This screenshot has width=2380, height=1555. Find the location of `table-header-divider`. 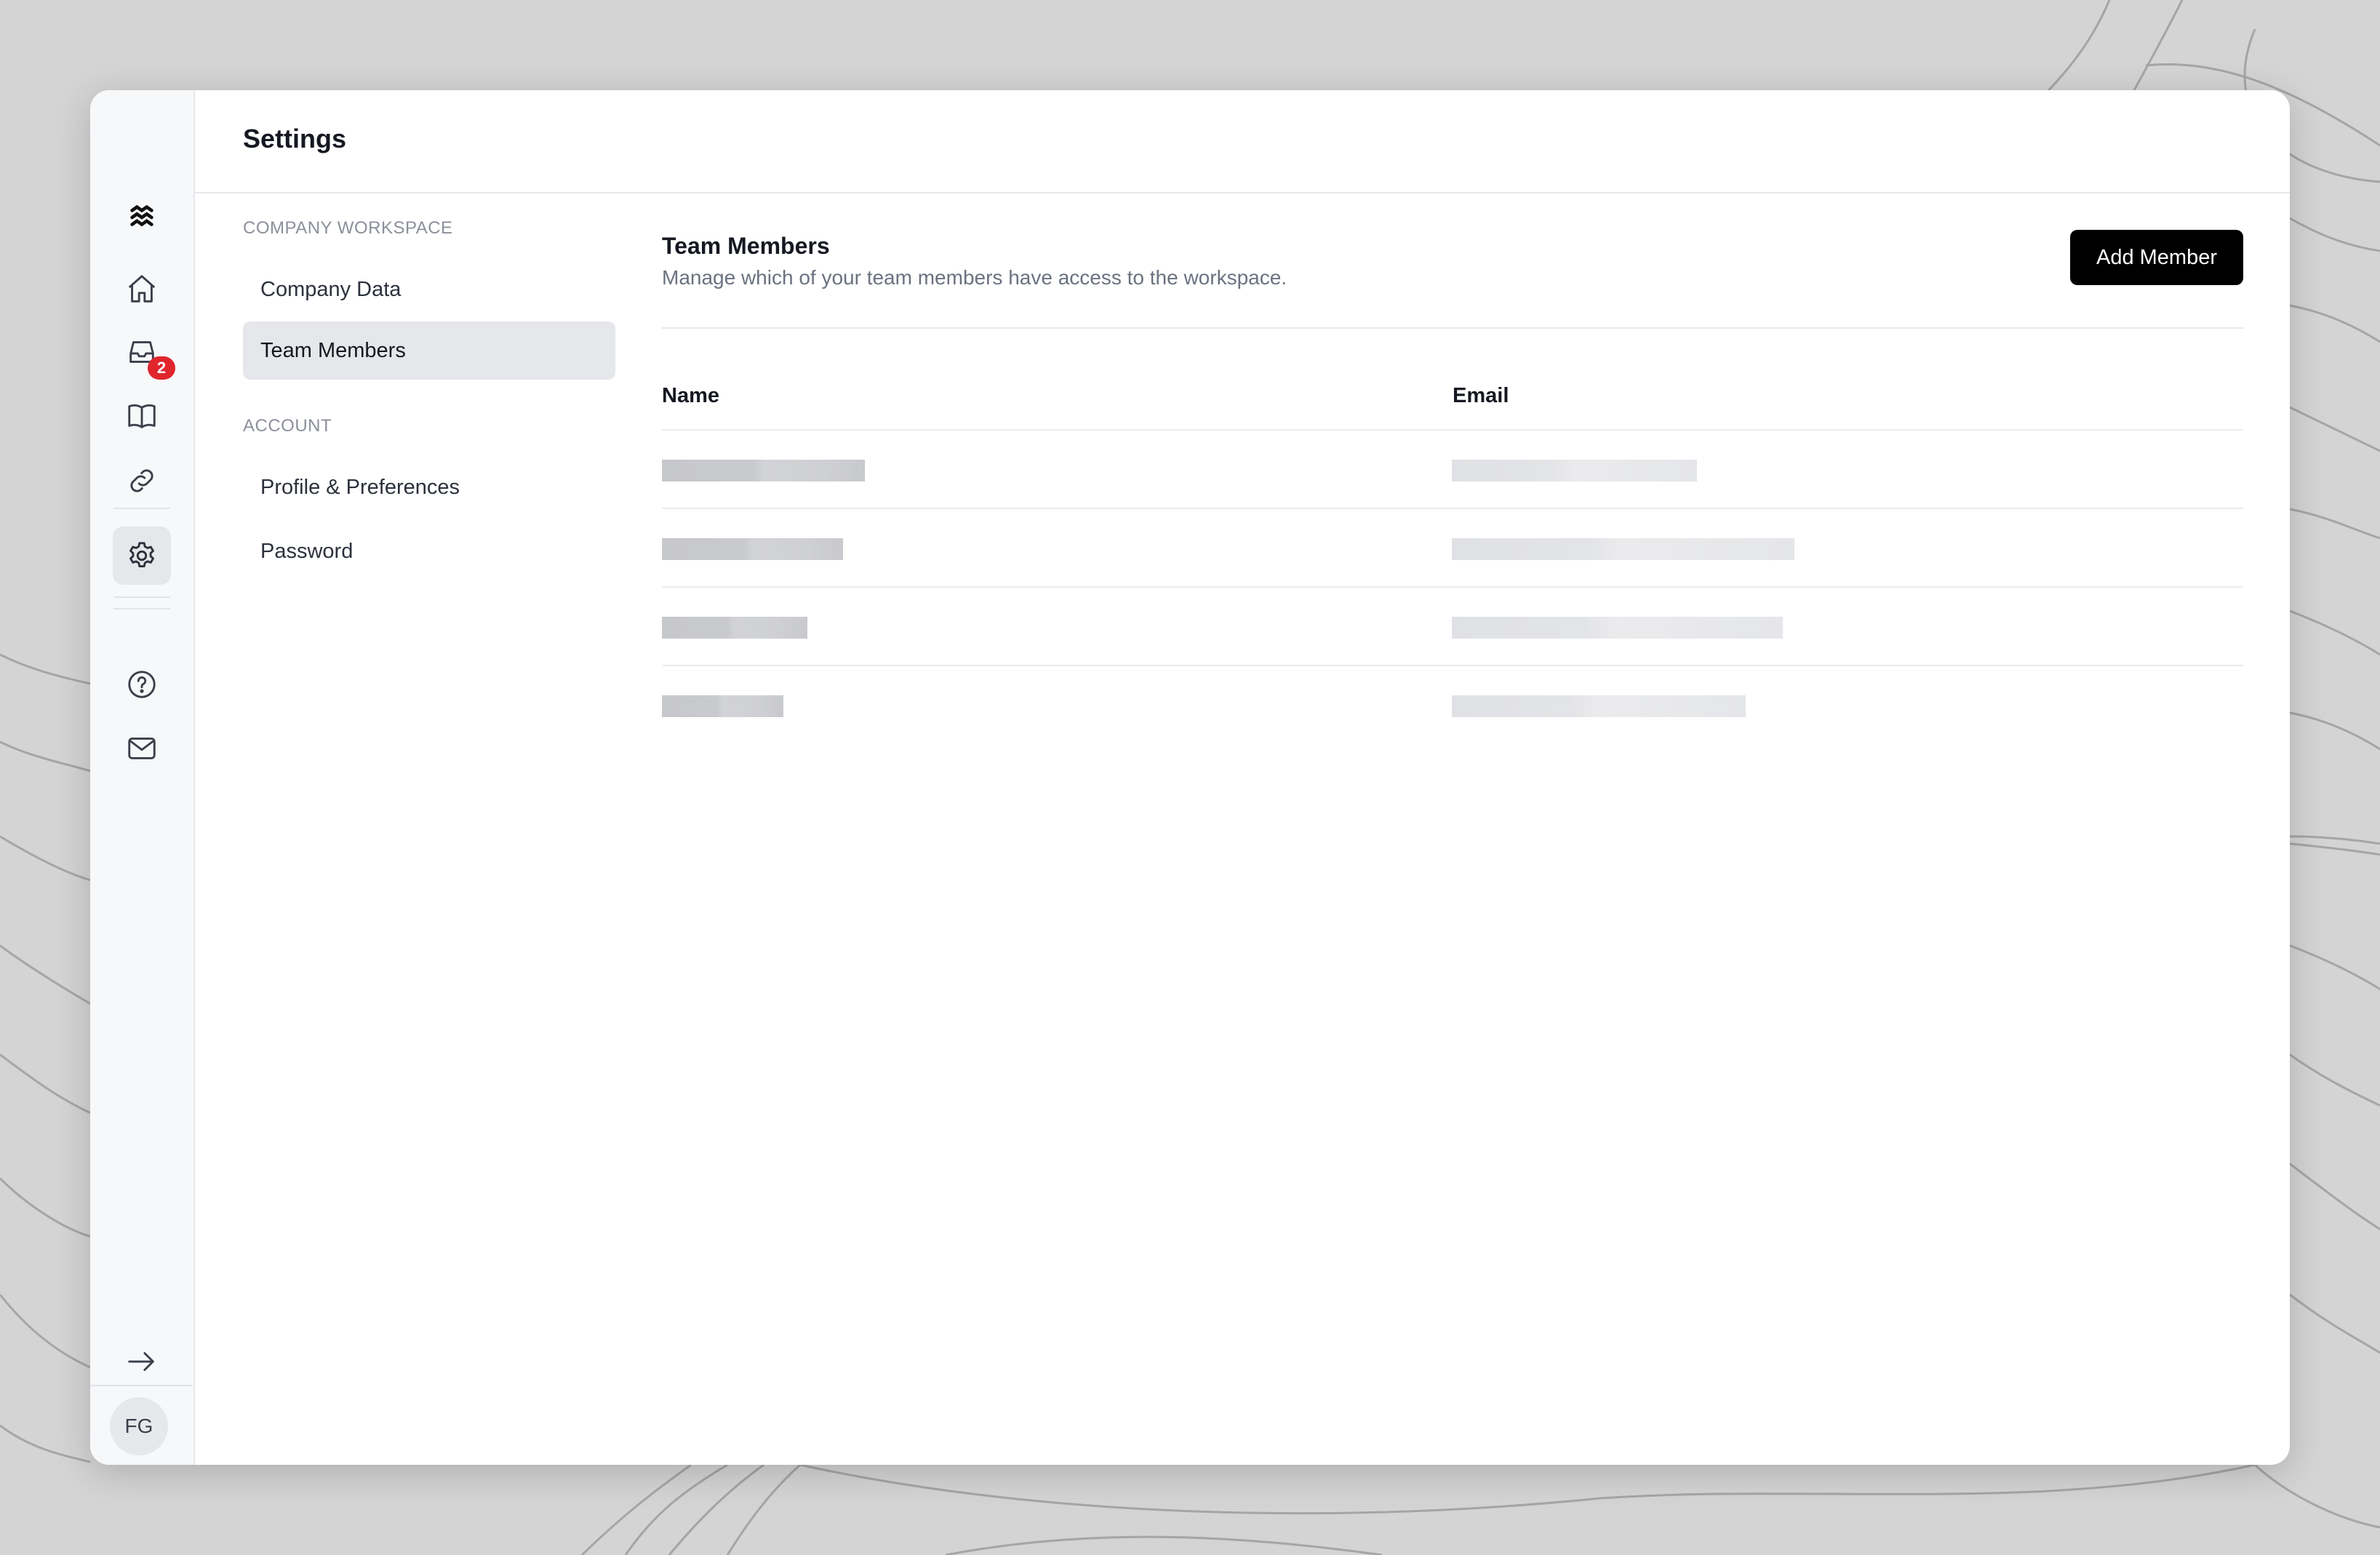

table-header-divider is located at coordinates (1452, 430).